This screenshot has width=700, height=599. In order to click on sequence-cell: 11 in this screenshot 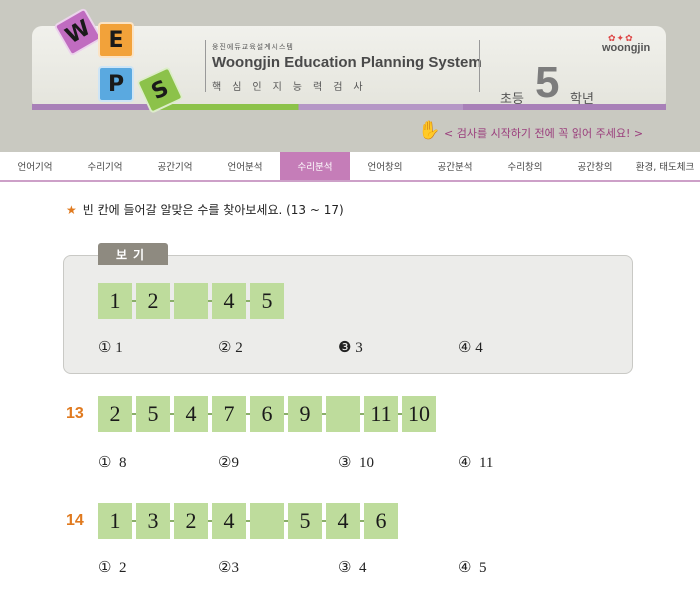, I will do `click(381, 414)`.